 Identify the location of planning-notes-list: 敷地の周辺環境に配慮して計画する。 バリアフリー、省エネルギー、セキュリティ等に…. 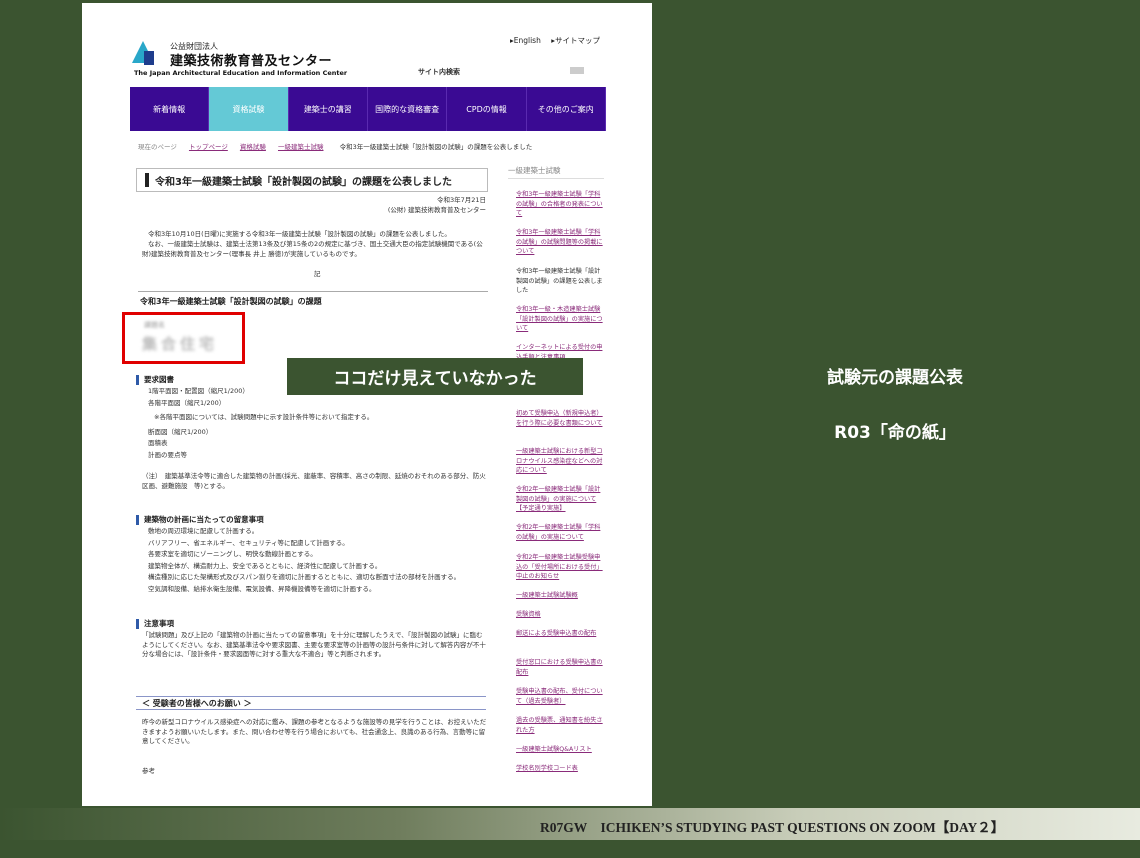
(304, 560).